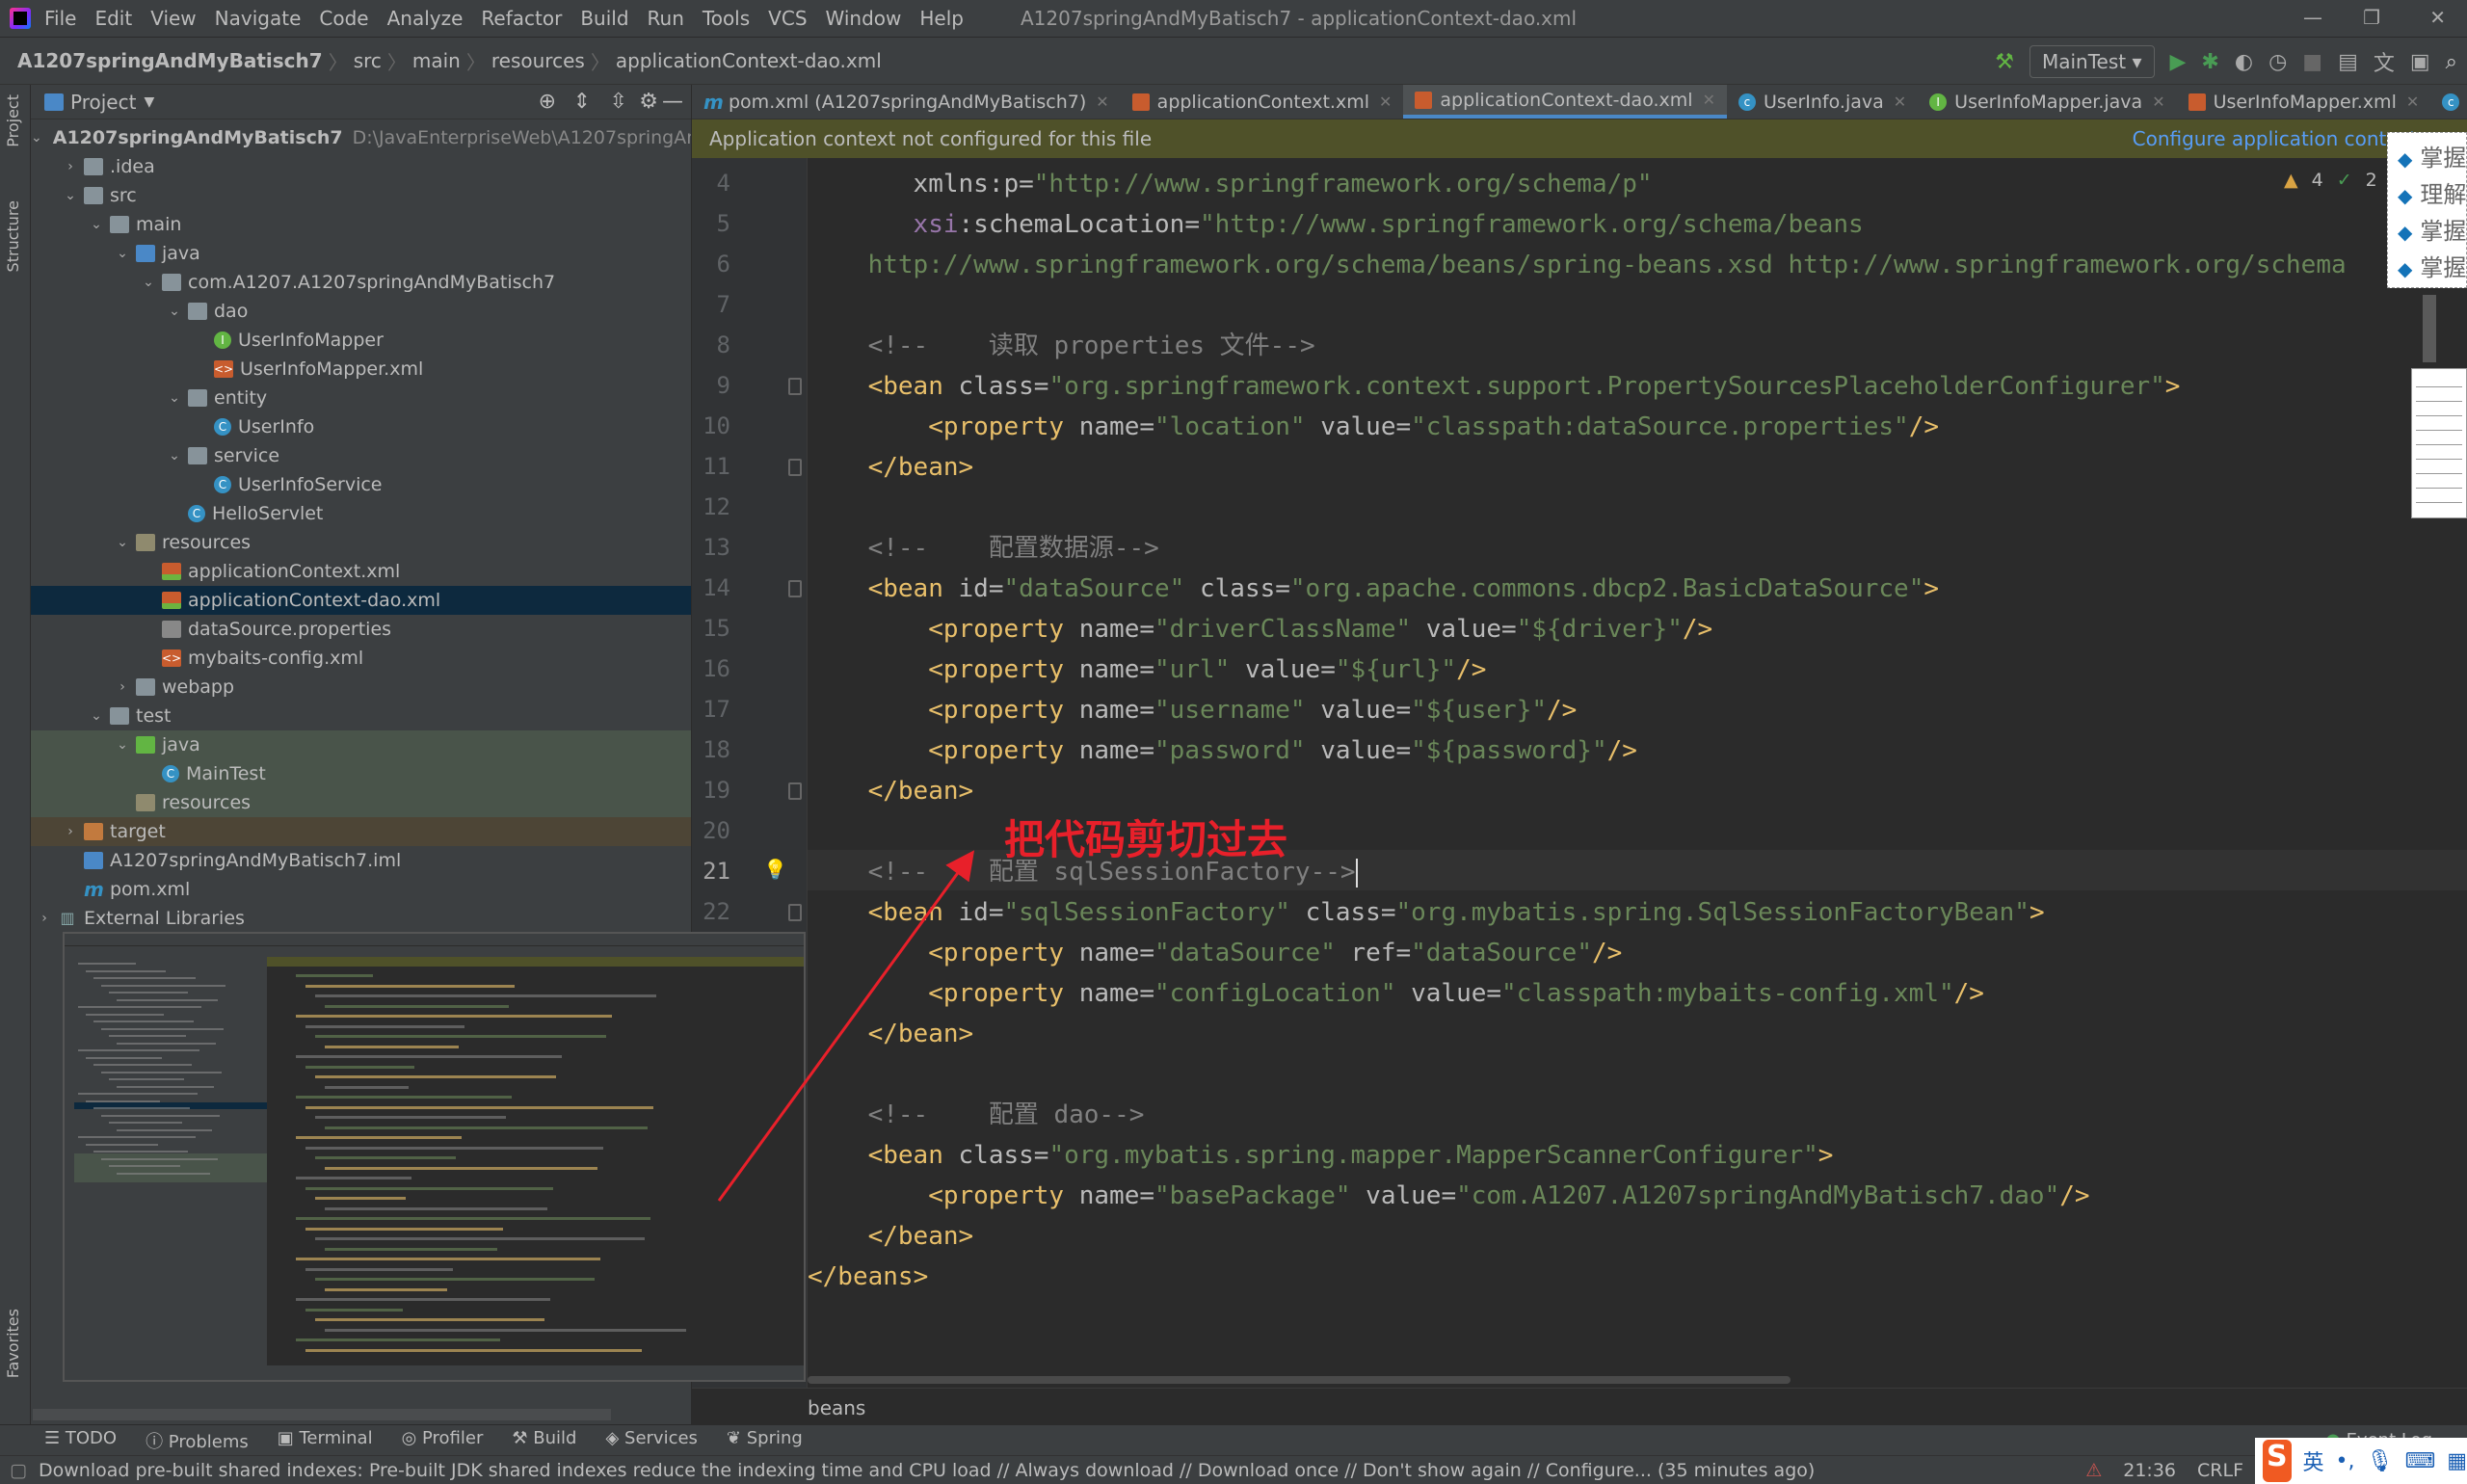  What do you see at coordinates (288, 1437) in the screenshot?
I see `terminal-icon: ▣` at bounding box center [288, 1437].